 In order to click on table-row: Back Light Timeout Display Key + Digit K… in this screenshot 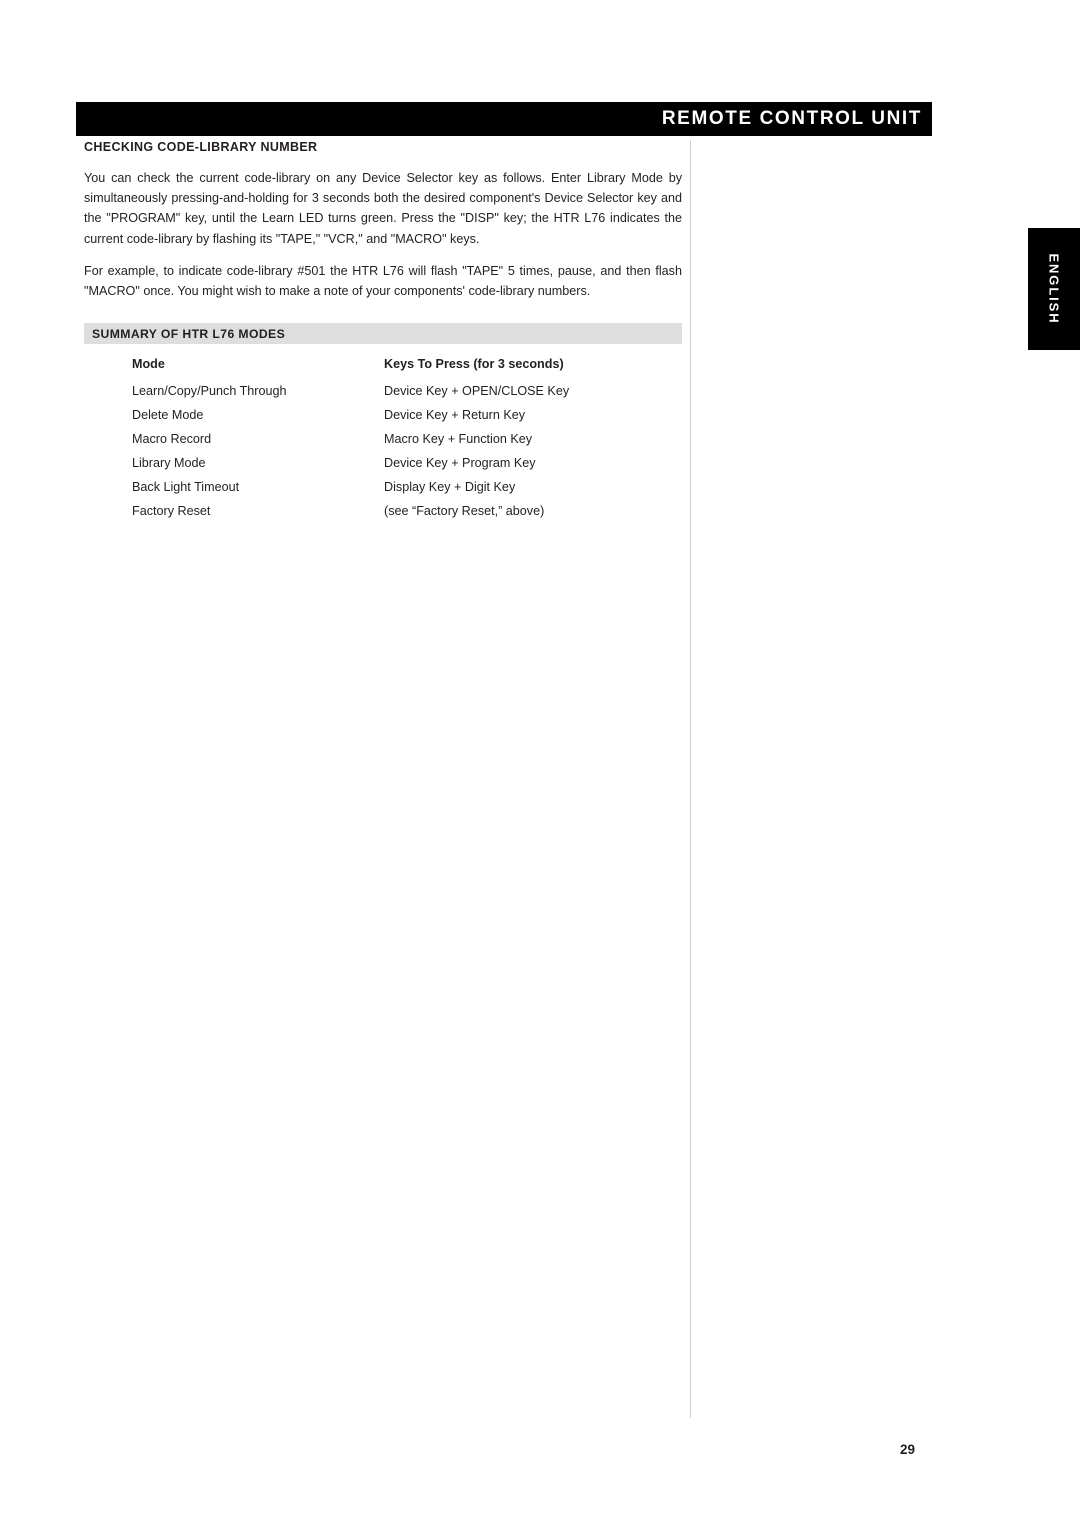, I will do `click(402, 487)`.